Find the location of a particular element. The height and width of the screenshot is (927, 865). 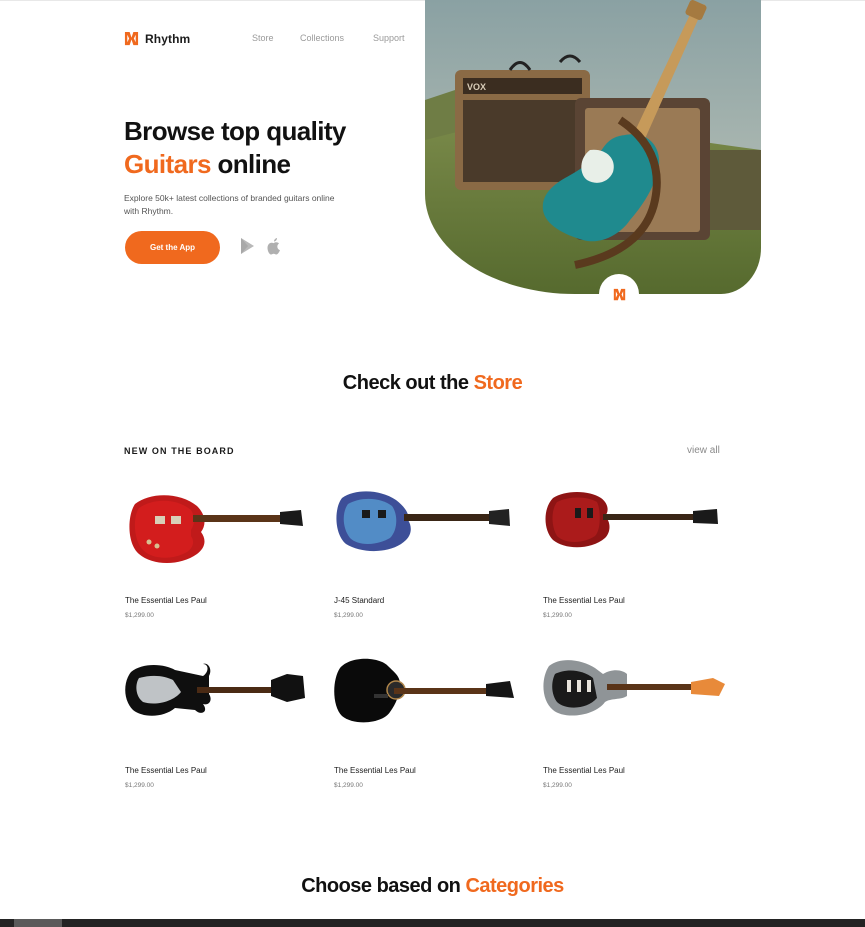

hero-title-line1: Browse top quality is located at coordinates (235, 131).